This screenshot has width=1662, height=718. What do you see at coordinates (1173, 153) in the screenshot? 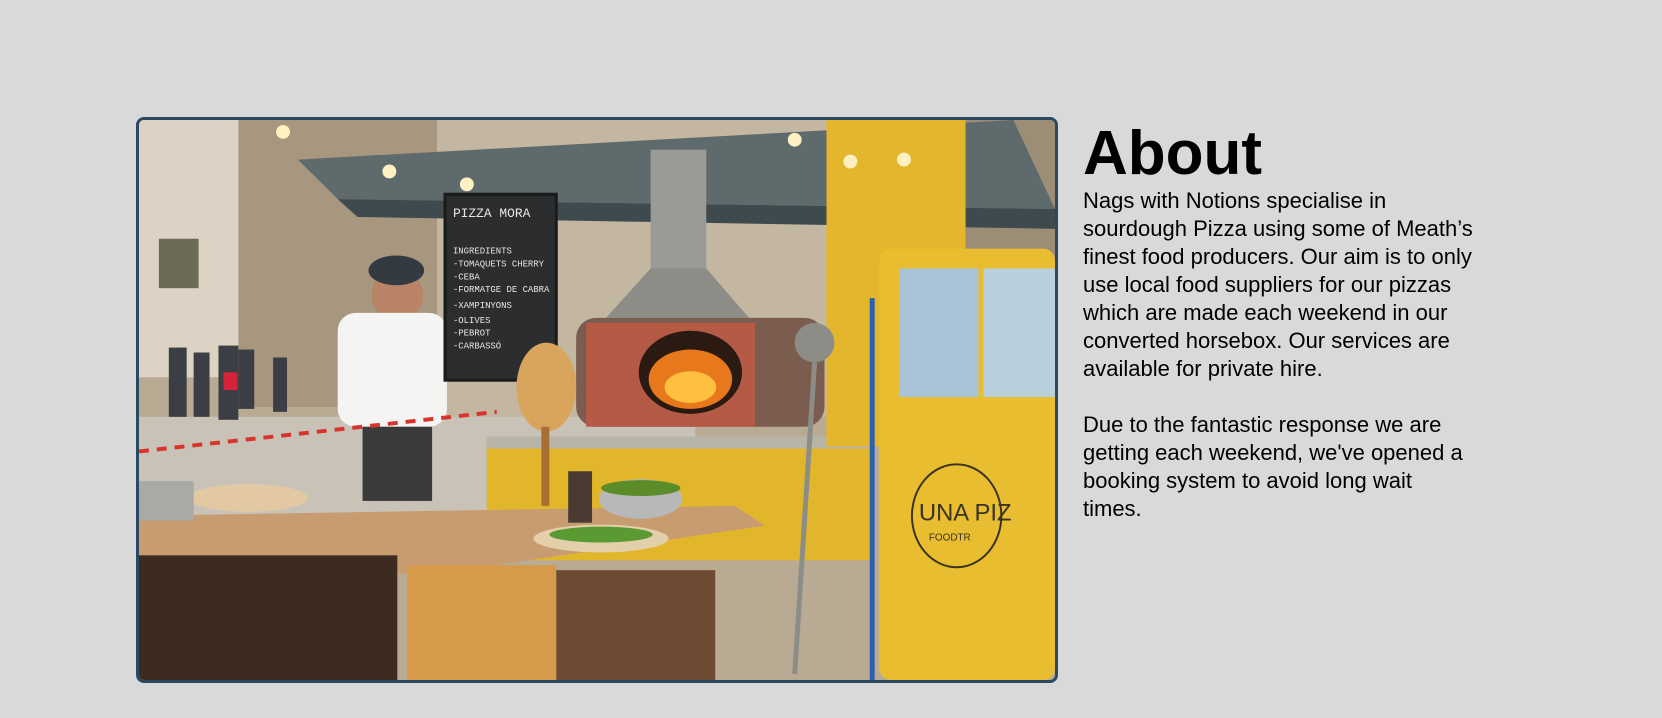
I see `about-heading: About` at bounding box center [1173, 153].